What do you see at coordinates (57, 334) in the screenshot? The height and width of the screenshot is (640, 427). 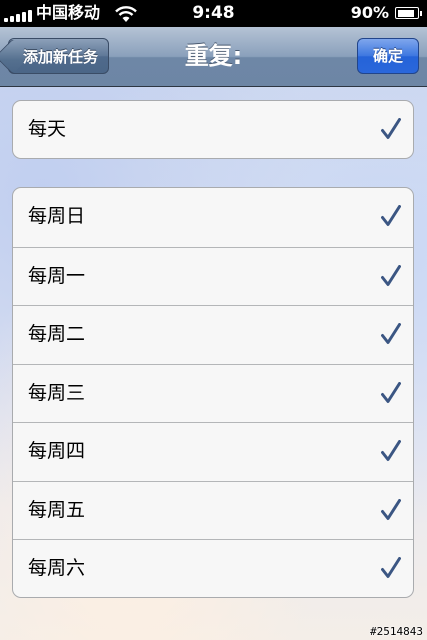 I see `row-label: 每周二` at bounding box center [57, 334].